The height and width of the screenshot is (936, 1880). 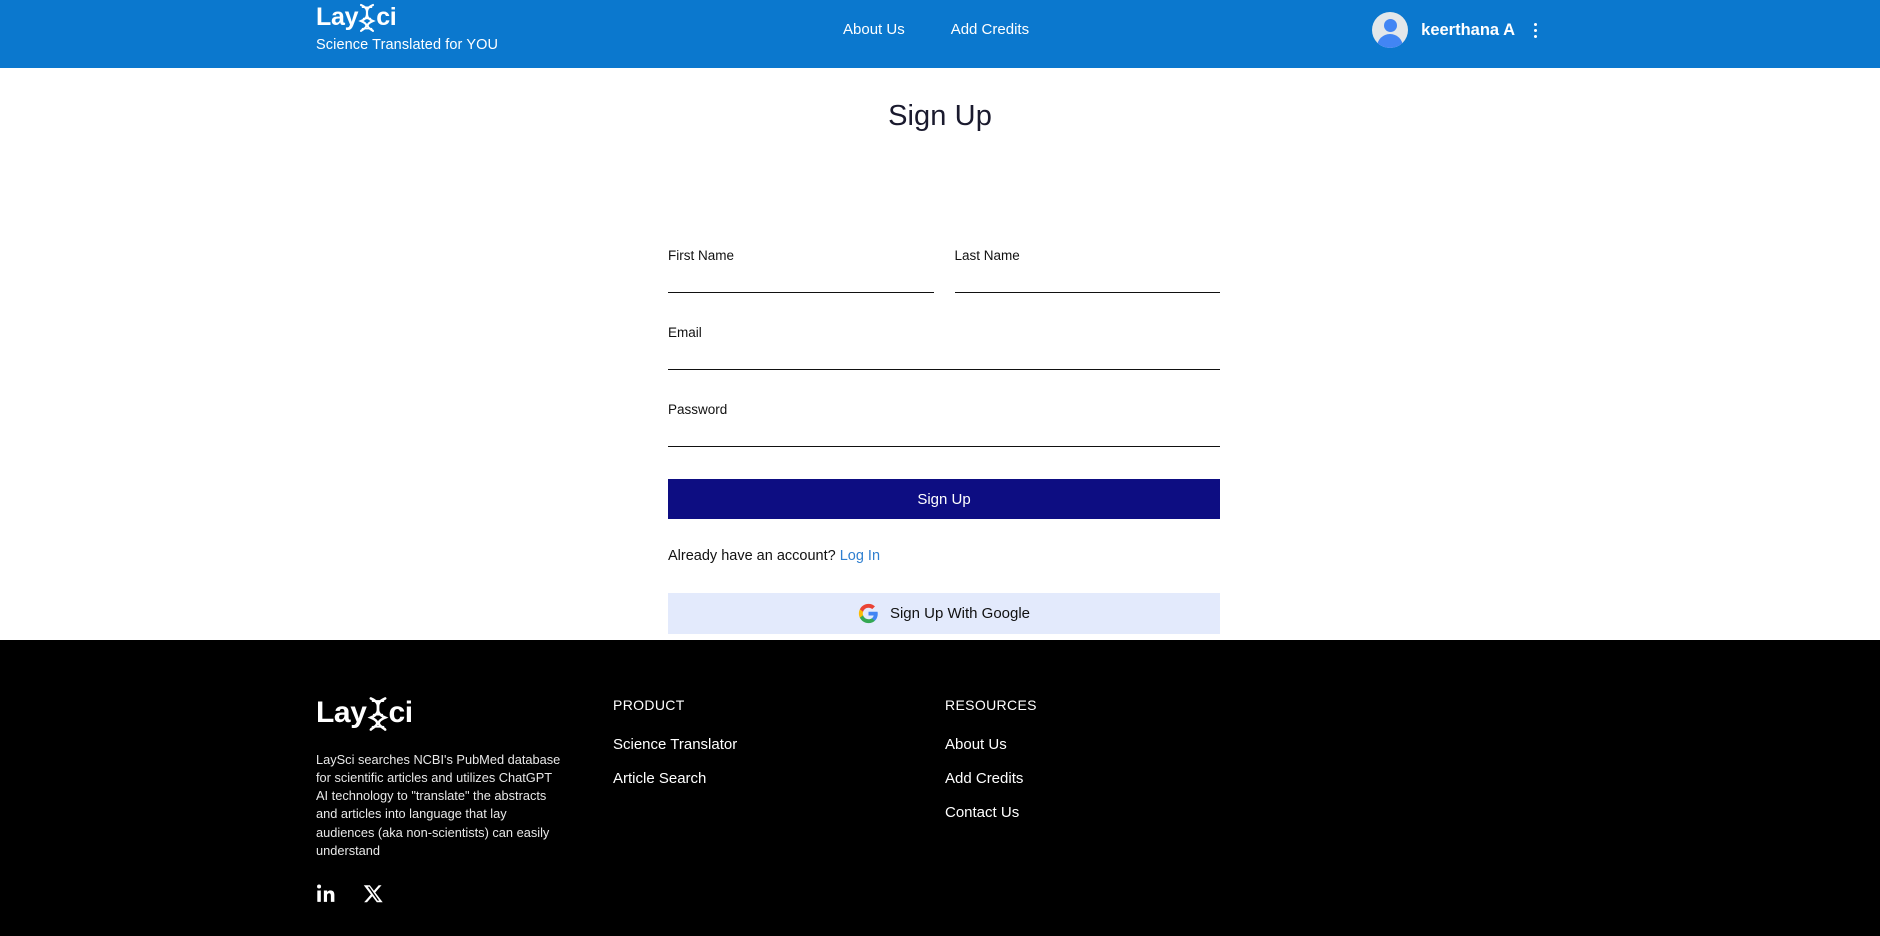 What do you see at coordinates (341, 712) in the screenshot?
I see `footer-logo-text-lay: Lay` at bounding box center [341, 712].